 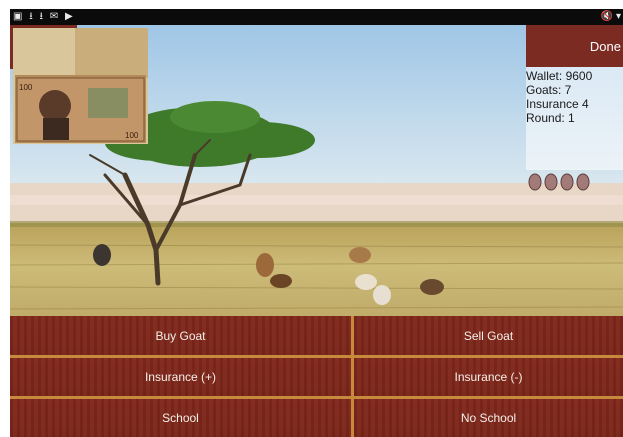 What do you see at coordinates (44, 16) in the screenshot?
I see `notification-icons: ▣ ⭳ ⭳ ✉ ▶` at bounding box center [44, 16].